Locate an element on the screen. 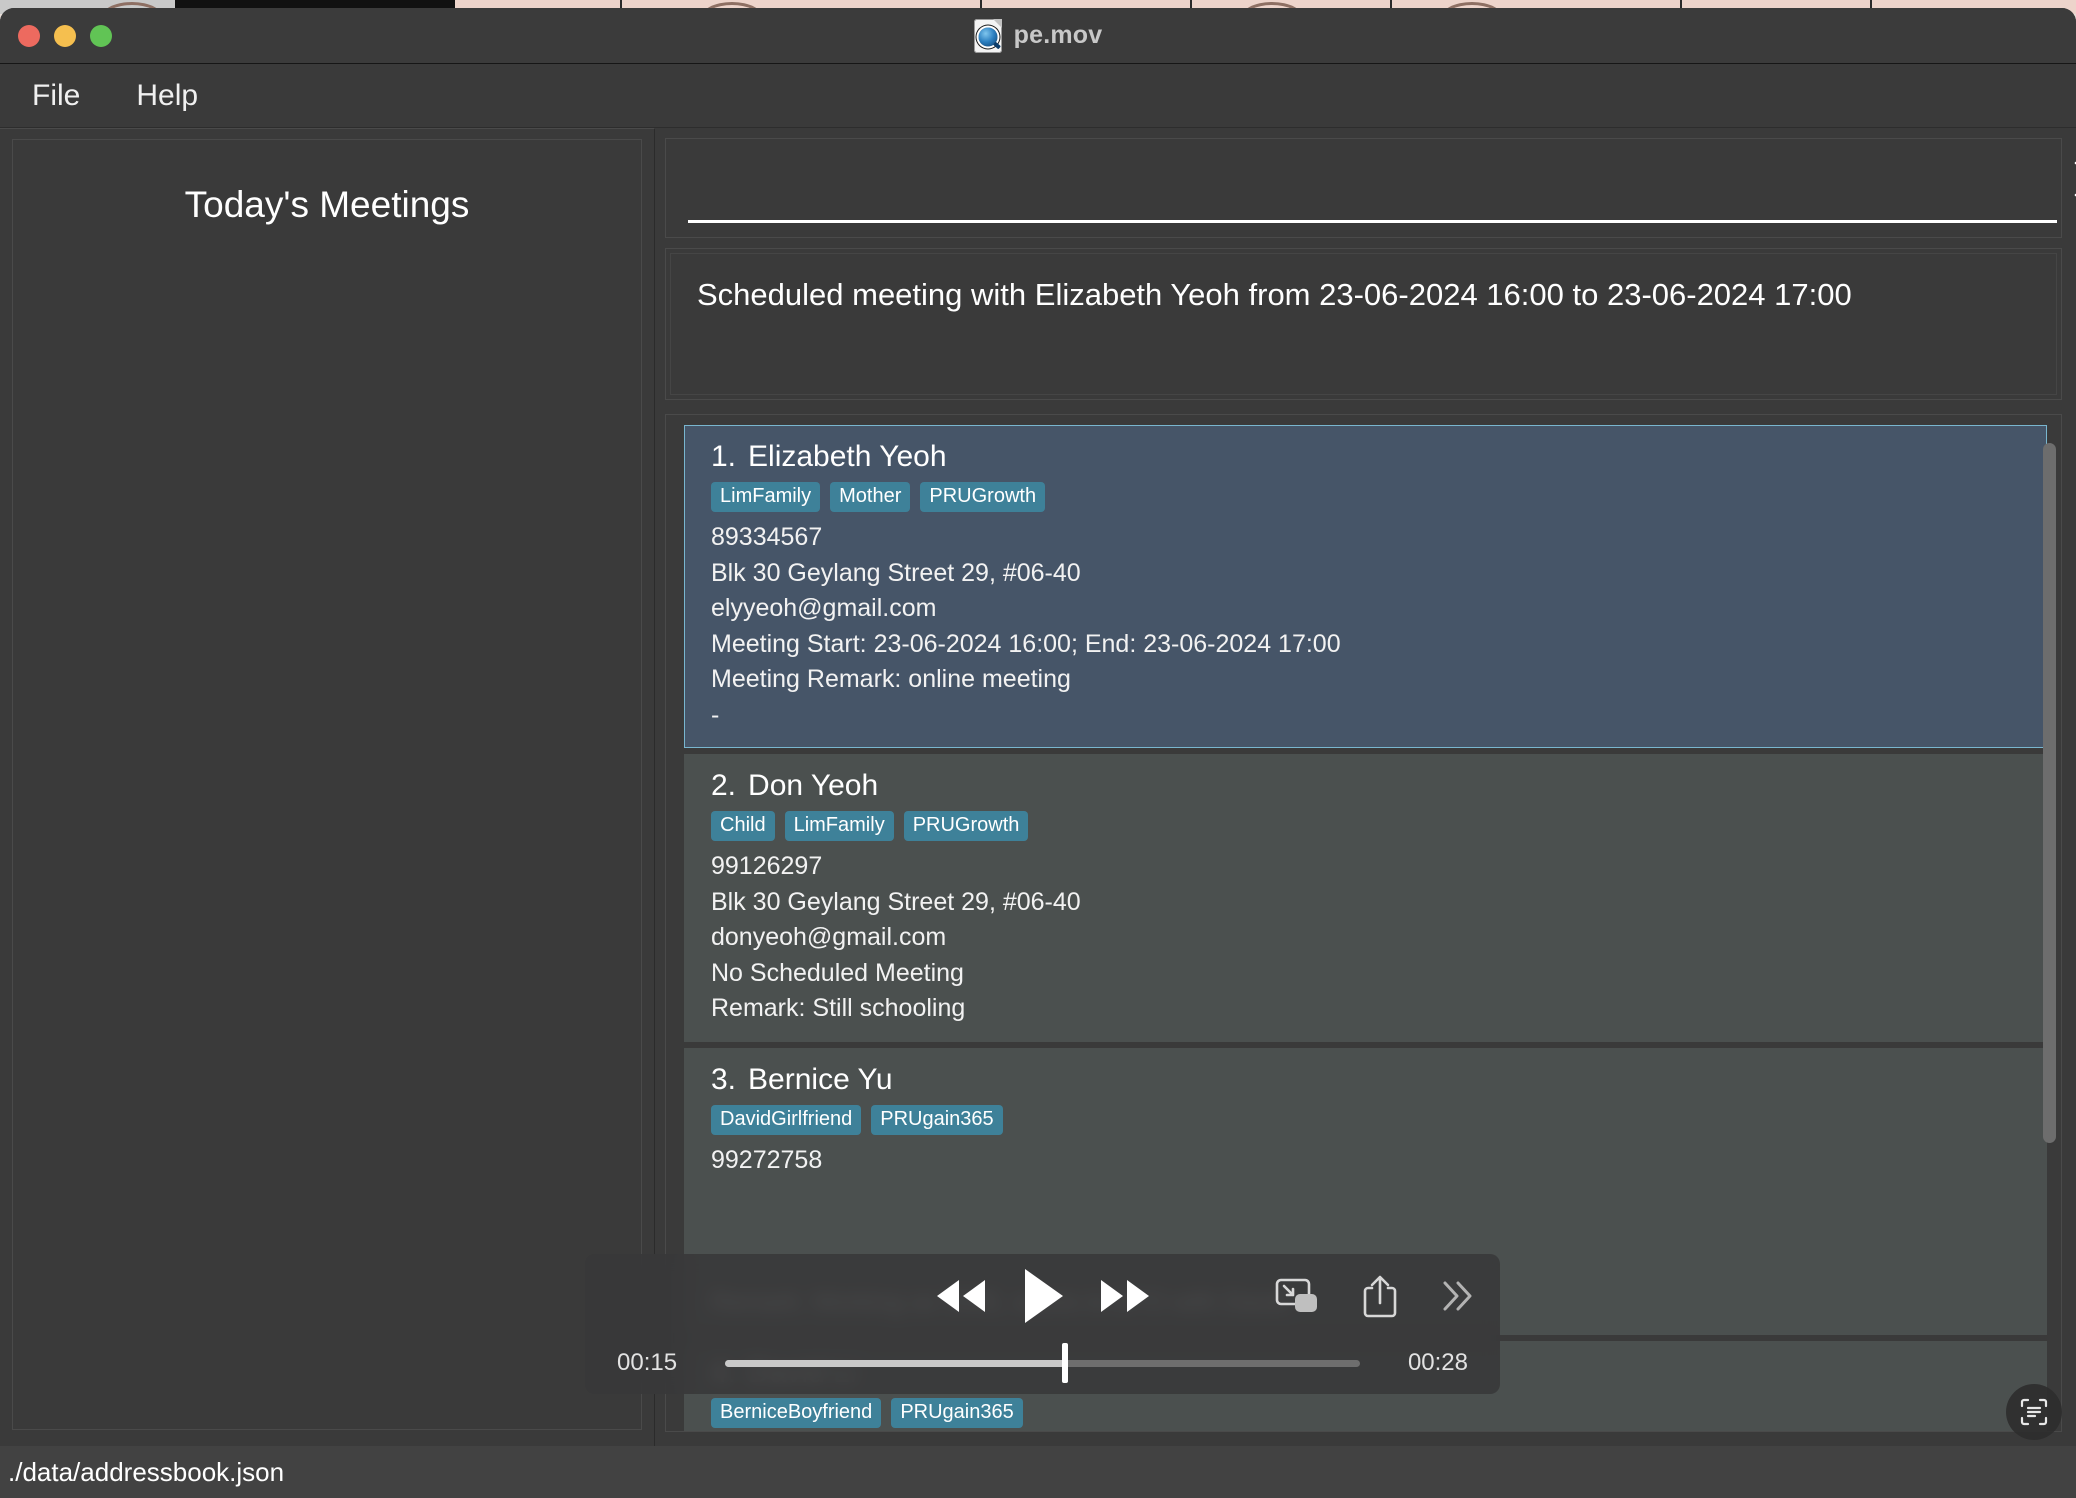 Image resolution: width=2076 pixels, height=1498 pixels. contact-name: Don Yeoh is located at coordinates (813, 785).